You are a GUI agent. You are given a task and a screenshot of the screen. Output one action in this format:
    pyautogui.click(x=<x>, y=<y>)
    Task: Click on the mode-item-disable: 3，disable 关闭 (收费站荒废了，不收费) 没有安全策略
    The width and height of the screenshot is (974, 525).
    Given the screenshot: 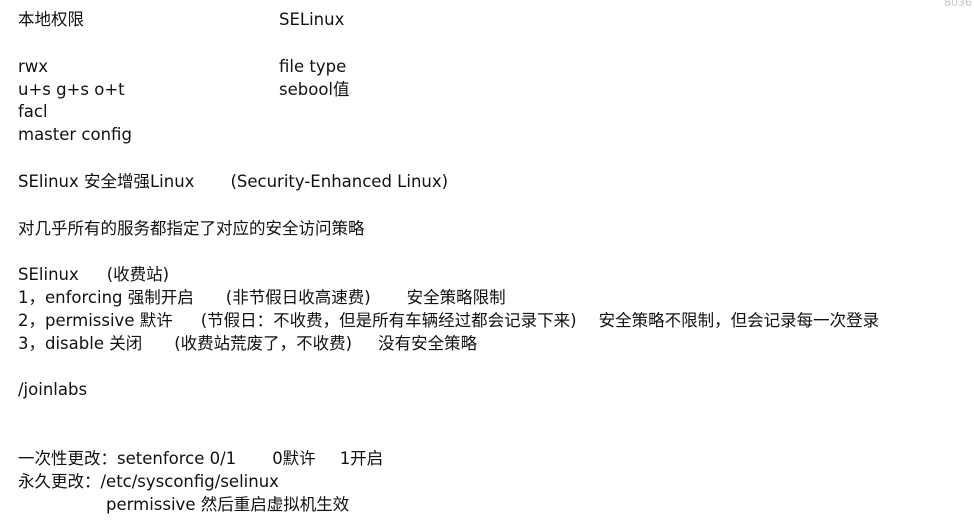 What is the action you would take?
    pyautogui.click(x=247, y=344)
    